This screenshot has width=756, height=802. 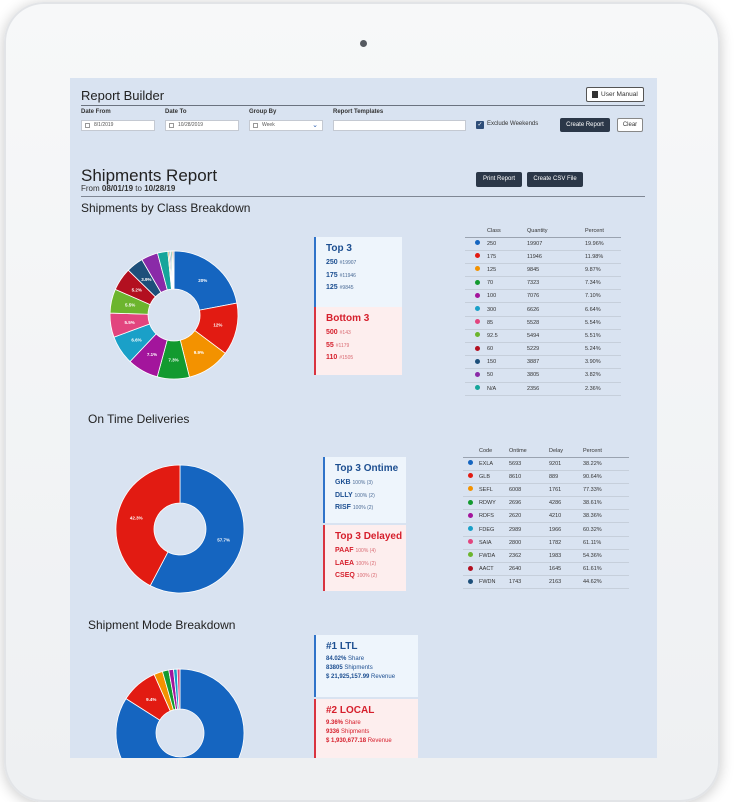 What do you see at coordinates (176, 112) in the screenshot?
I see `date-to-label: Date To` at bounding box center [176, 112].